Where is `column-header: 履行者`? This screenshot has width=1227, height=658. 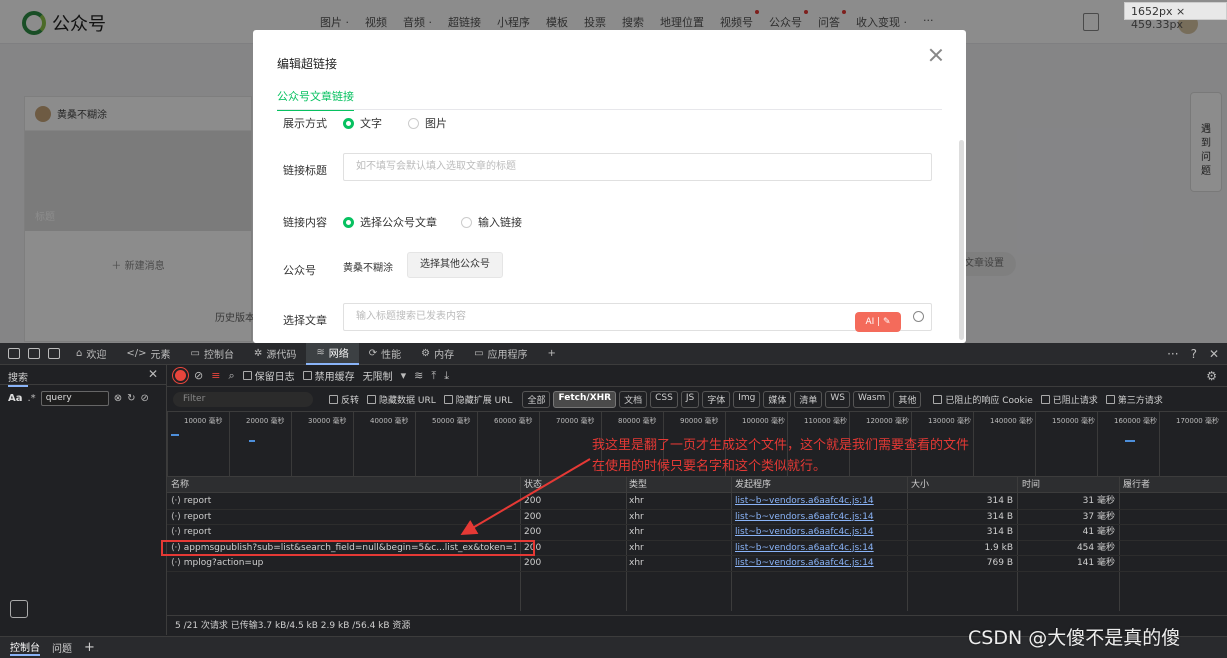
column-header: 履行者 is located at coordinates (1136, 485).